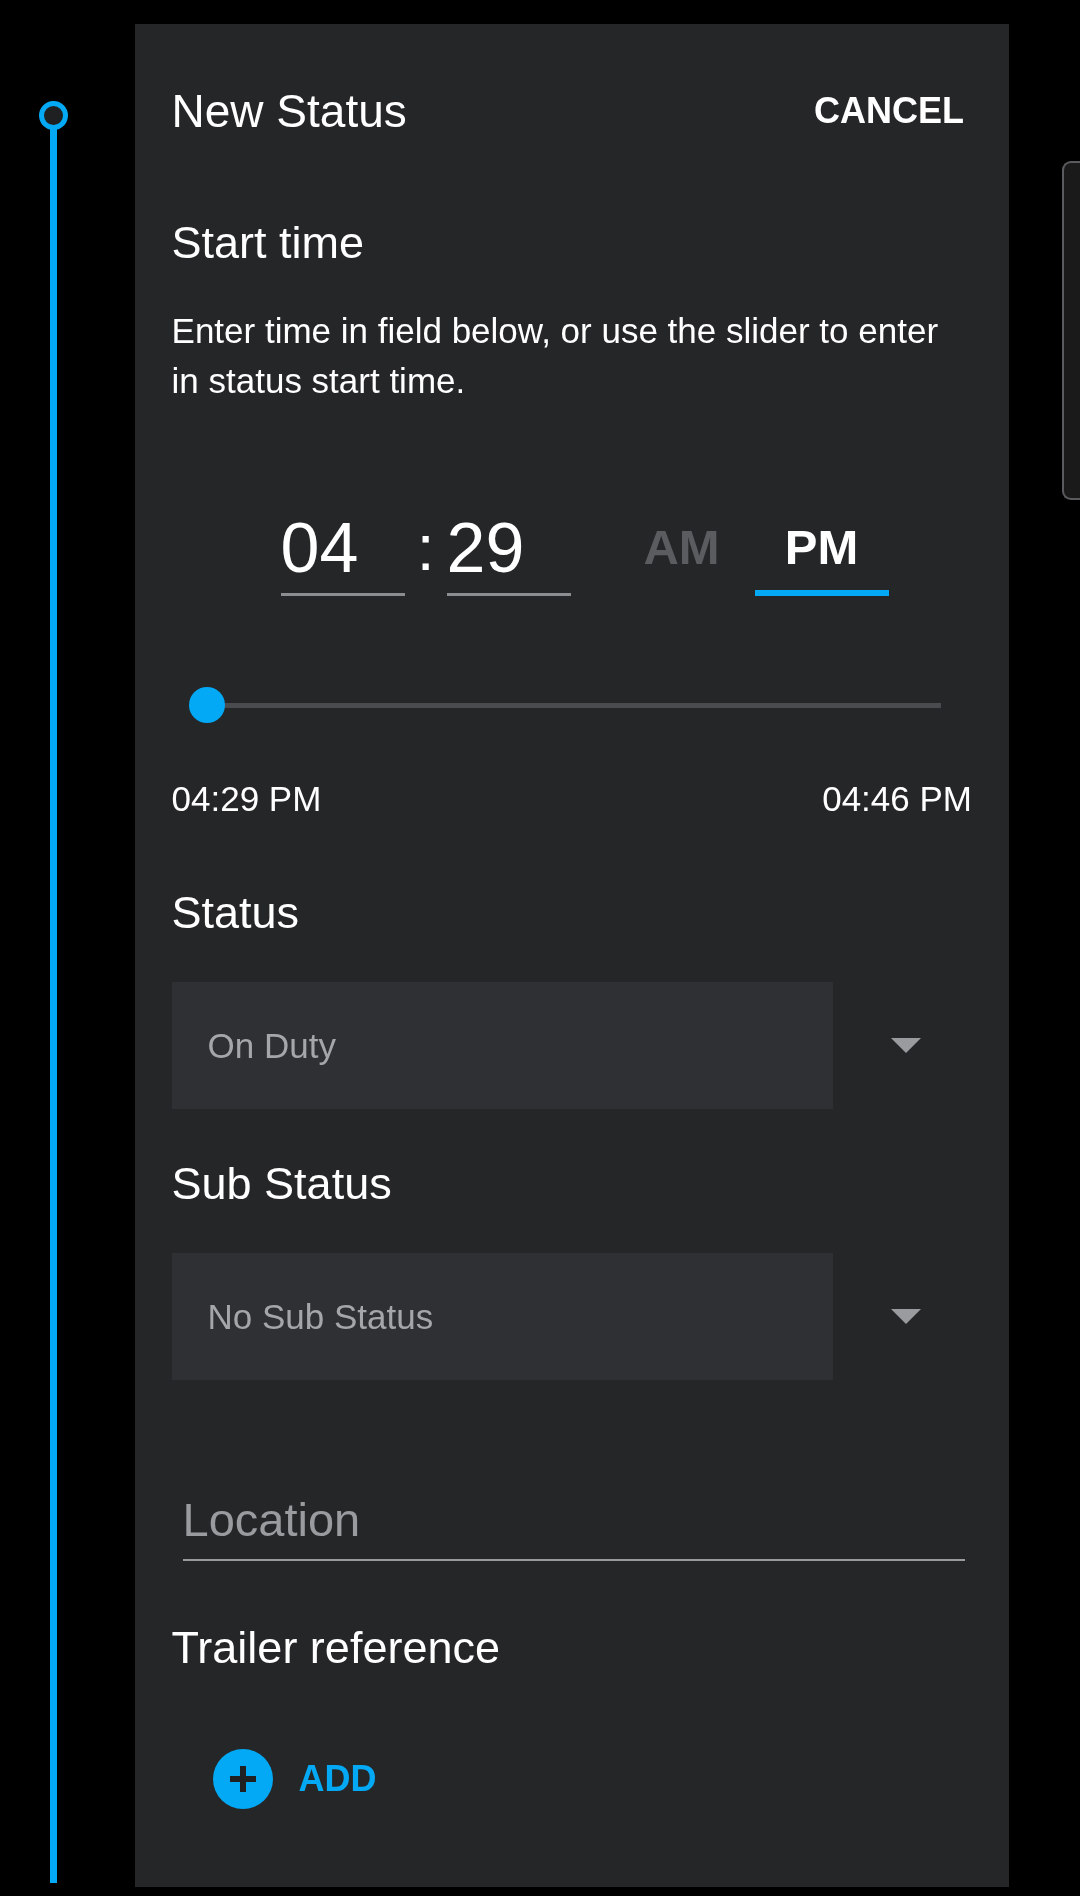 The width and height of the screenshot is (1080, 1896). I want to click on cancel-button: CANCEL, so click(889, 111).